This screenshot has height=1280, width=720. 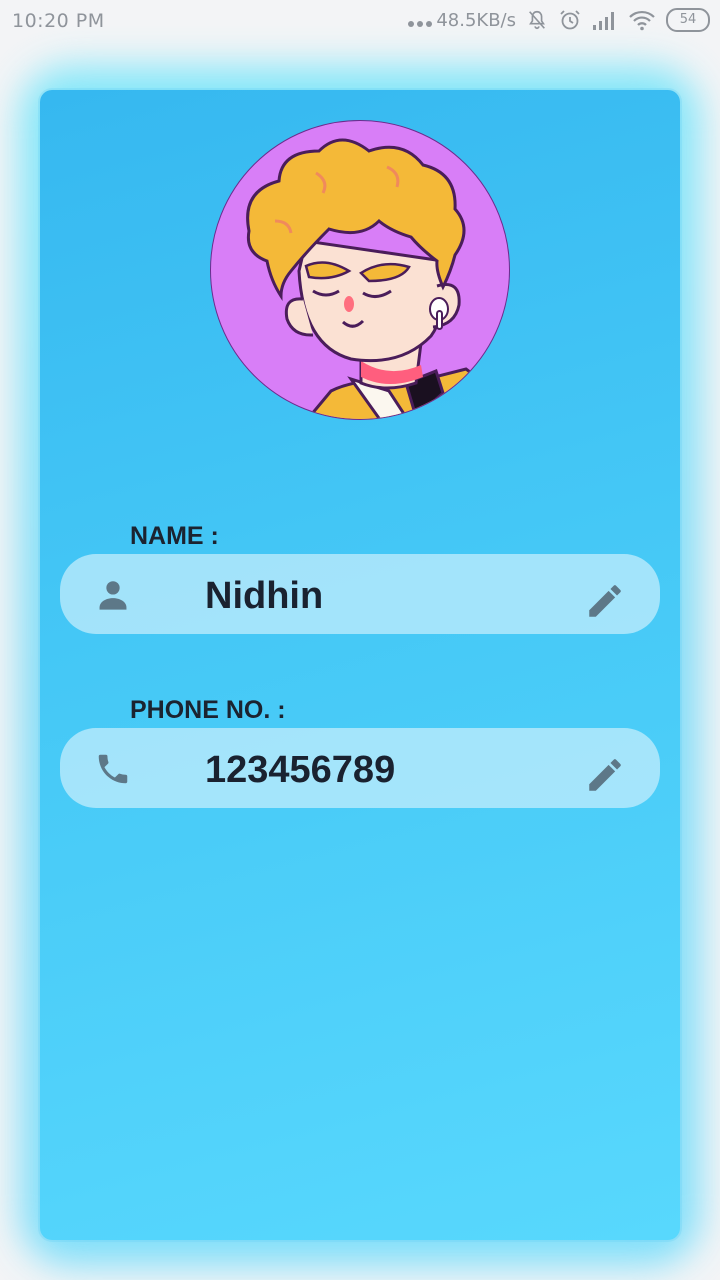 I want to click on status-icons: 48.5KB/s 54, so click(x=559, y=20).